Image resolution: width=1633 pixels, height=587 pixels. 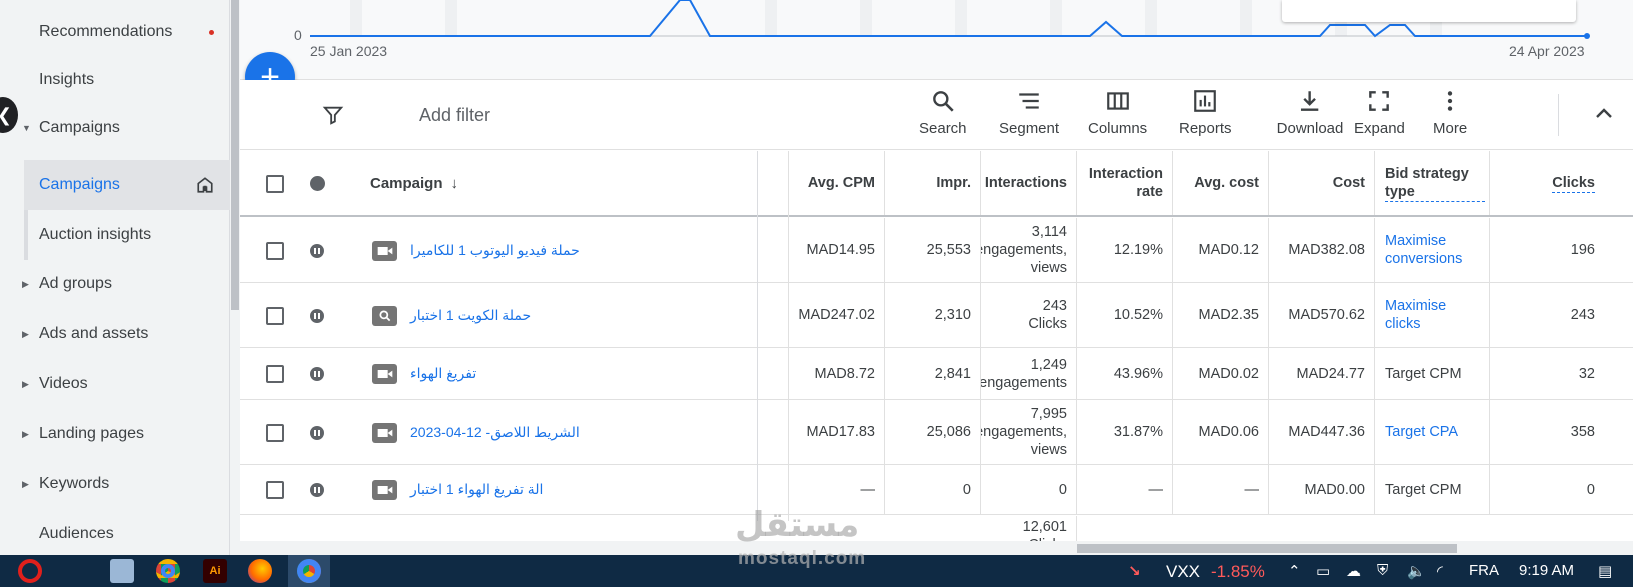 I want to click on sidebar-item-landing-pages: ▶ Landing pages, so click(x=115, y=434).